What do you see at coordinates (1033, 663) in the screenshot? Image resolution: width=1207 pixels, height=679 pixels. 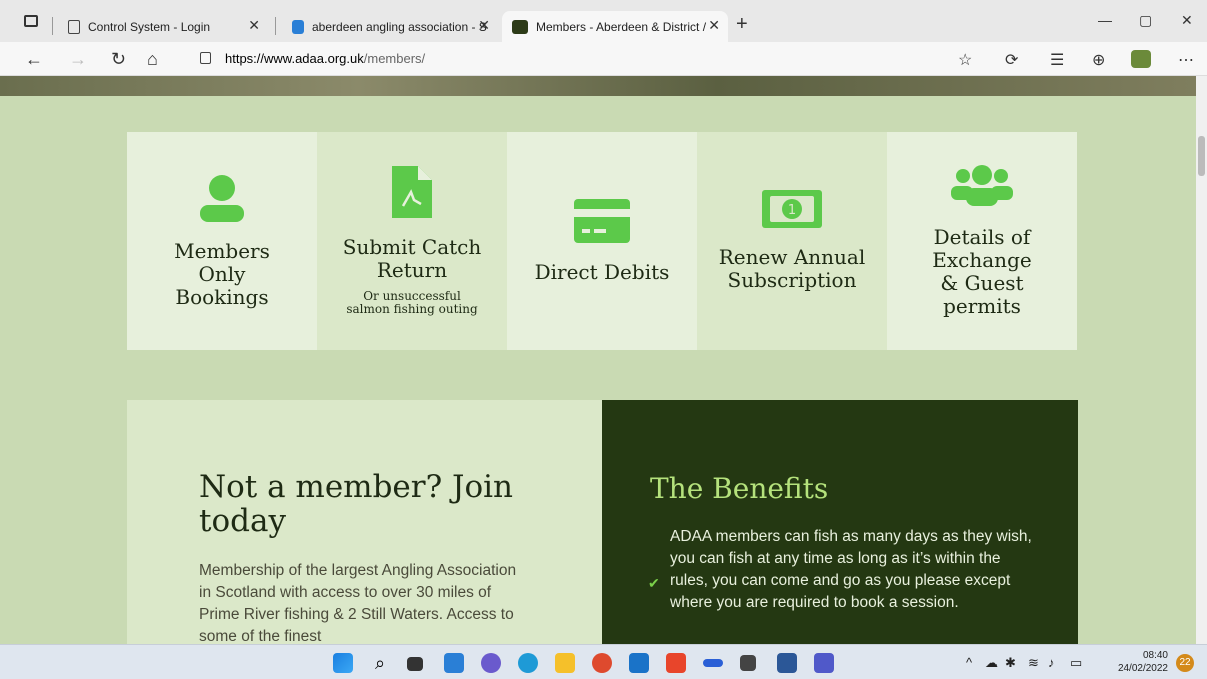 I see `wifi-icon: ≋` at bounding box center [1033, 663].